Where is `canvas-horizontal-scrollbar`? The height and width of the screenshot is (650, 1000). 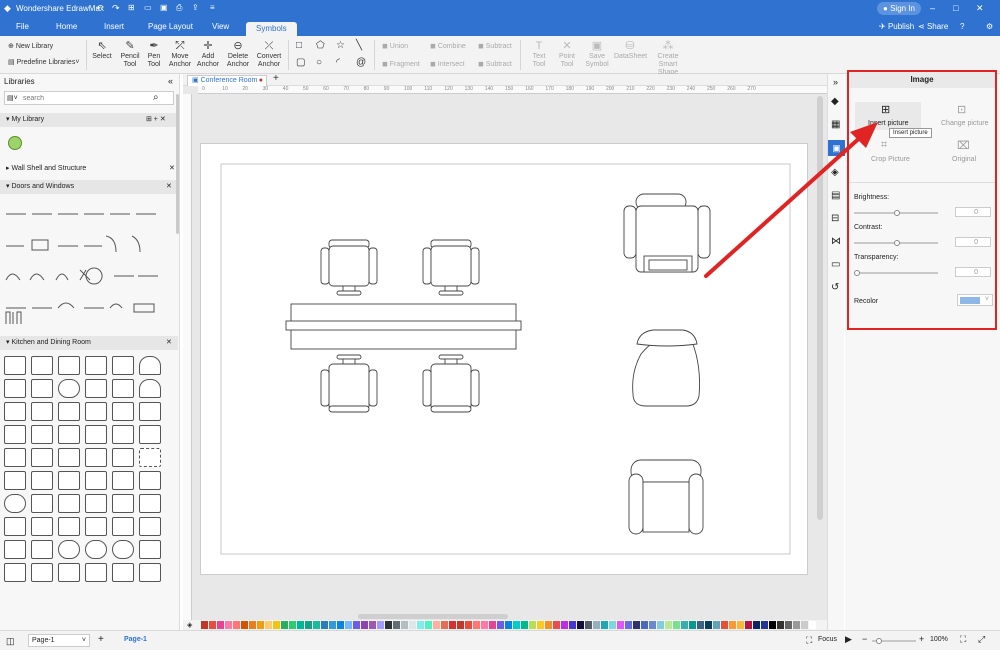 canvas-horizontal-scrollbar is located at coordinates (433, 616).